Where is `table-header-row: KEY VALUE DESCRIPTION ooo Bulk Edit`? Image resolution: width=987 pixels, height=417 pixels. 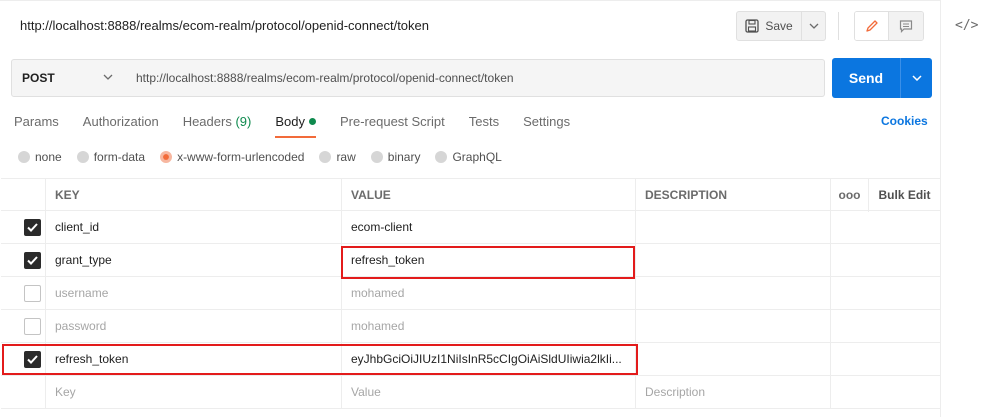
table-header-row: KEY VALUE DESCRIPTION ooo Bulk Edit is located at coordinates (470, 195).